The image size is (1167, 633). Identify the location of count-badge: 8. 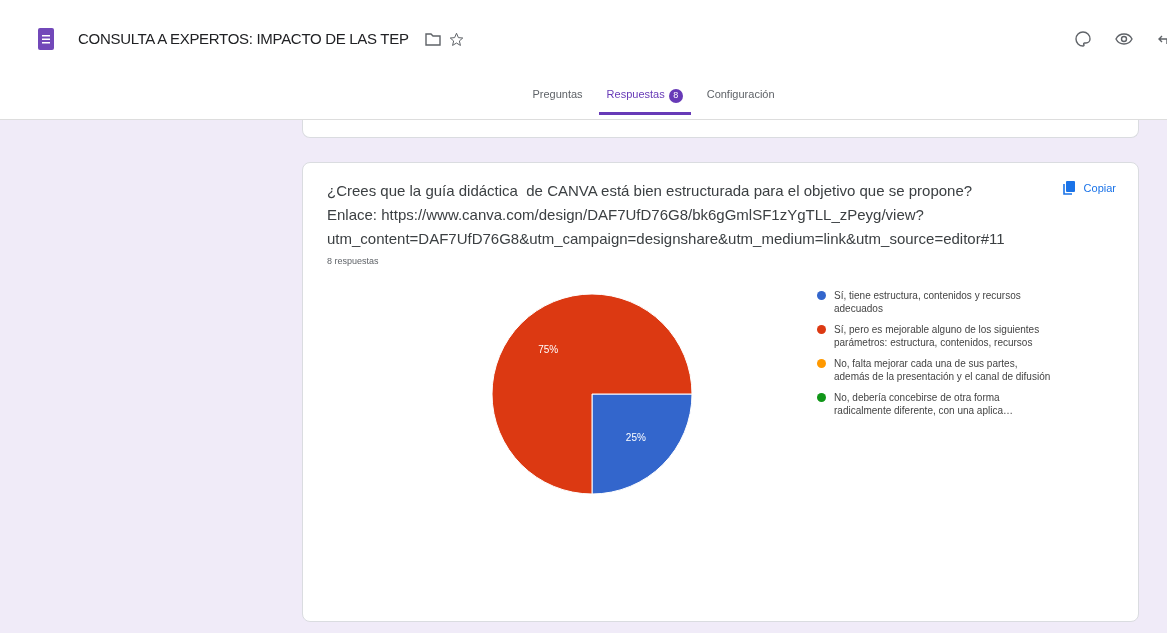
(675, 95).